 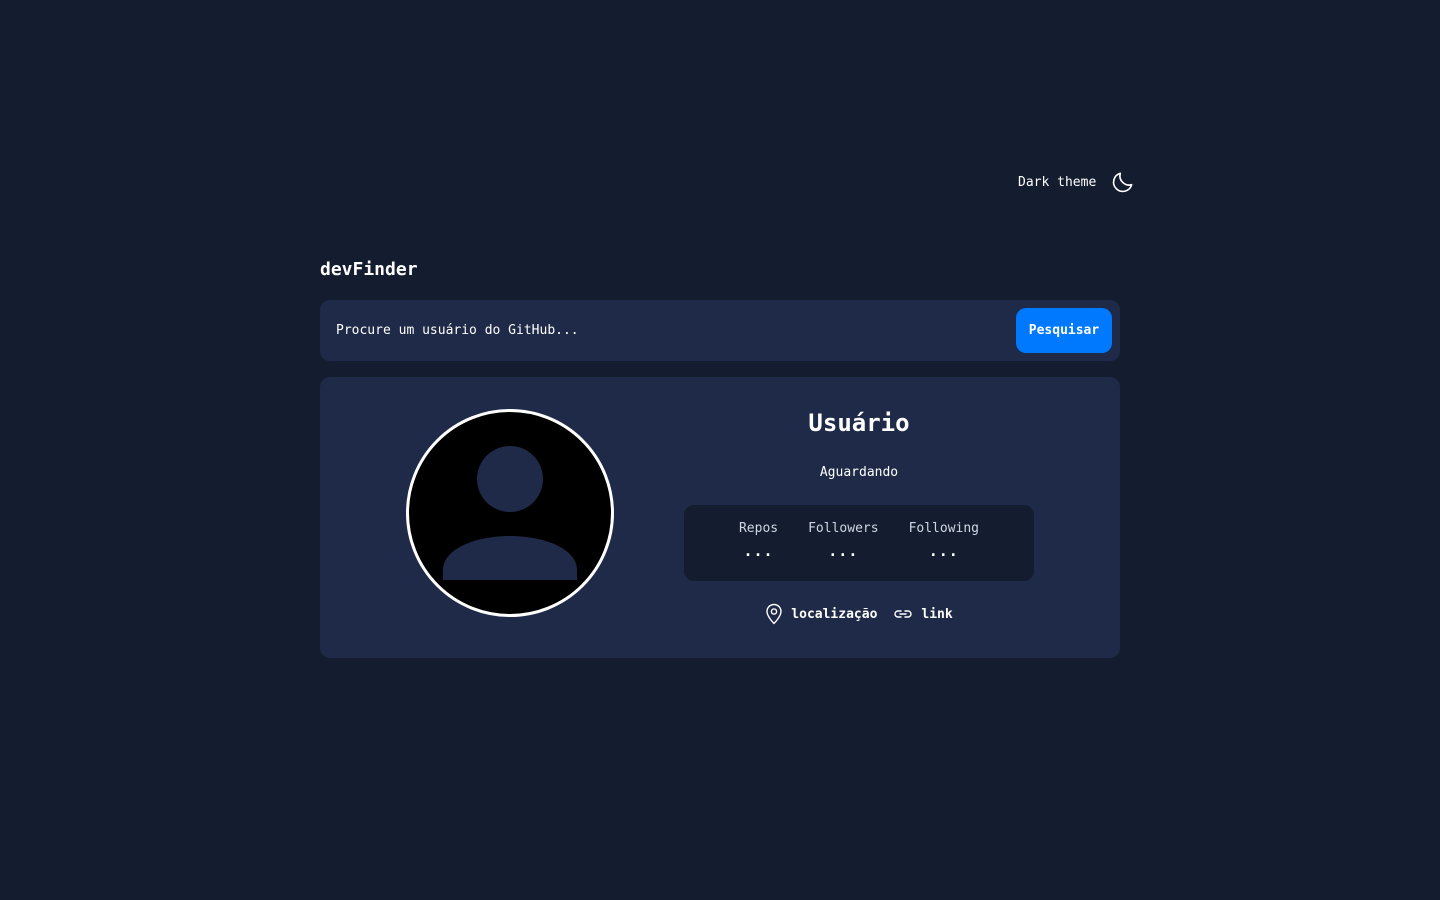 I want to click on stat-label: Following, so click(x=944, y=528).